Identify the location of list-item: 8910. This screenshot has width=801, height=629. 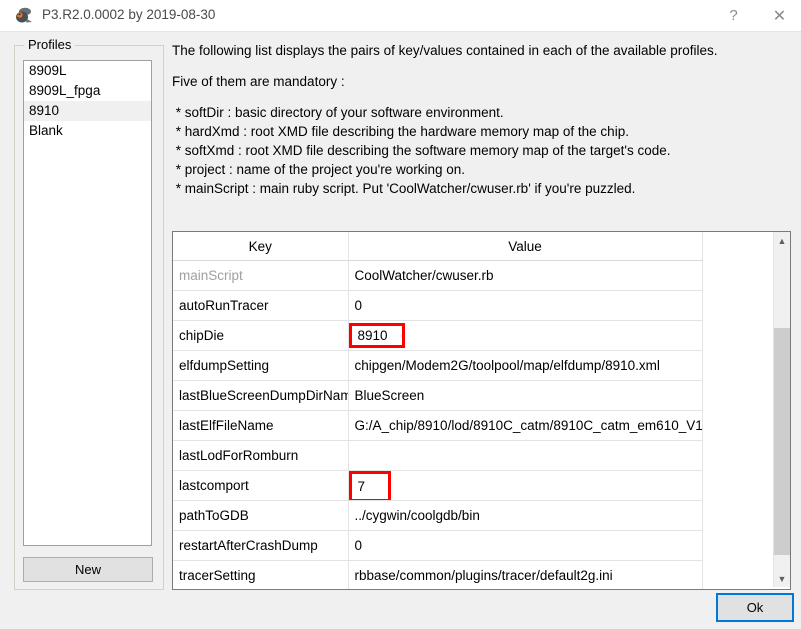
(87, 111).